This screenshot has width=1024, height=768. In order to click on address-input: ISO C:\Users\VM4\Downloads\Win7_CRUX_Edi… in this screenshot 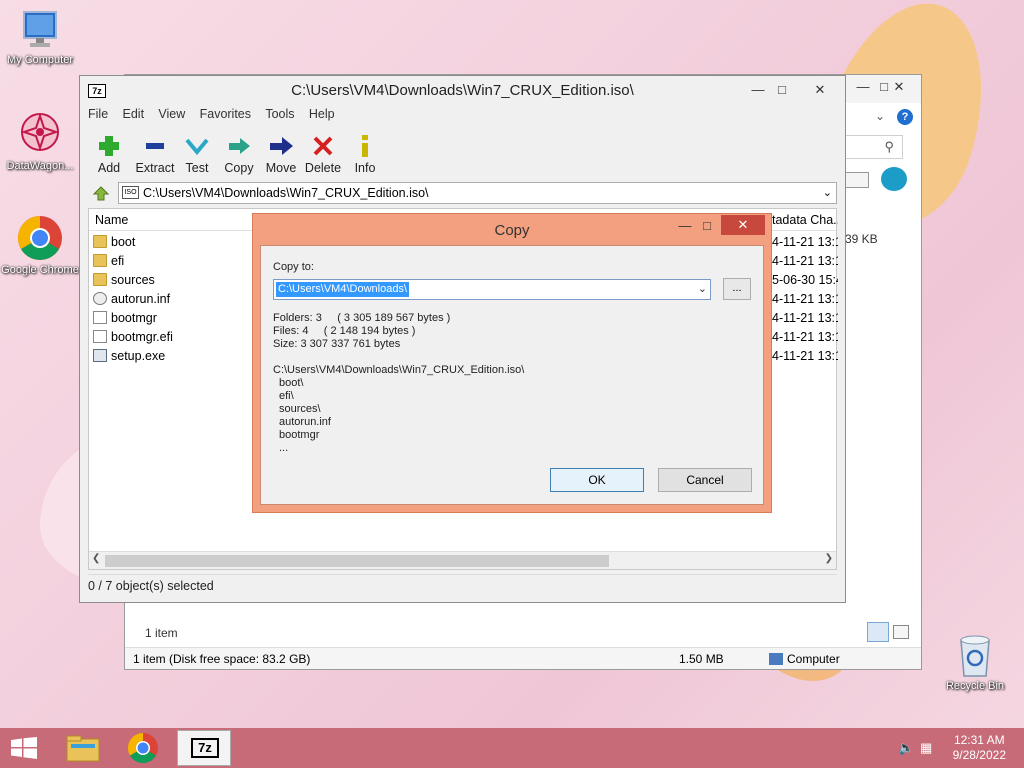, I will do `click(477, 193)`.